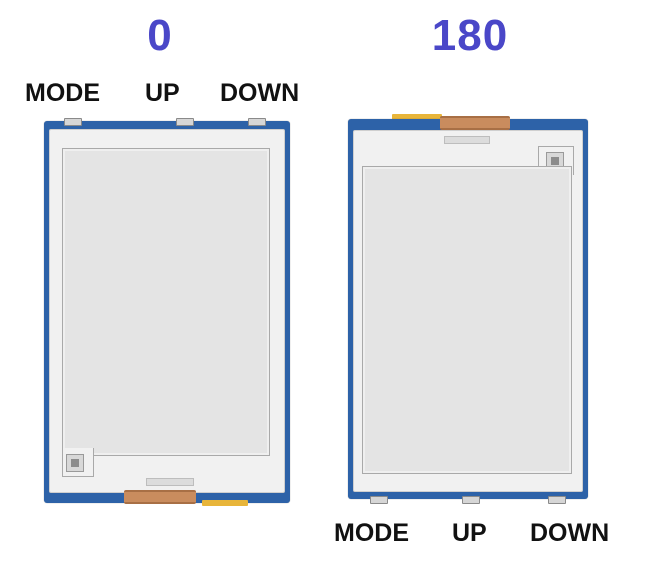 This screenshot has width=647, height=564. I want to click on left-mode-label: MODE, so click(62, 93).